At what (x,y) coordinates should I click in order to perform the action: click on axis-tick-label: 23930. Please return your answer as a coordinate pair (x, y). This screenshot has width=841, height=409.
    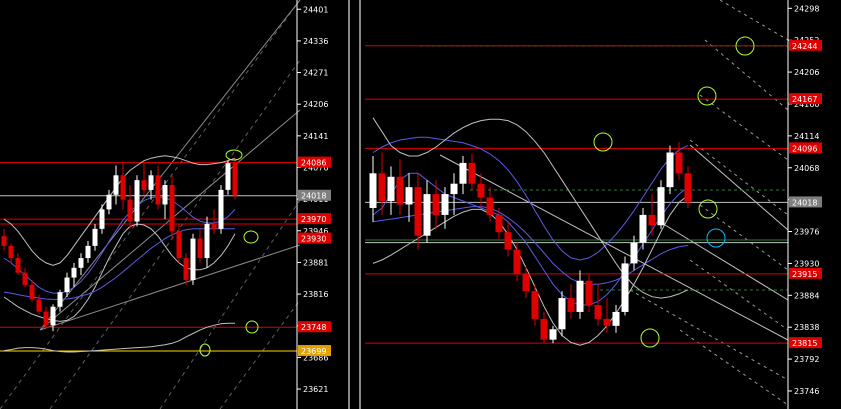
    Looking at the image, I should click on (806, 263).